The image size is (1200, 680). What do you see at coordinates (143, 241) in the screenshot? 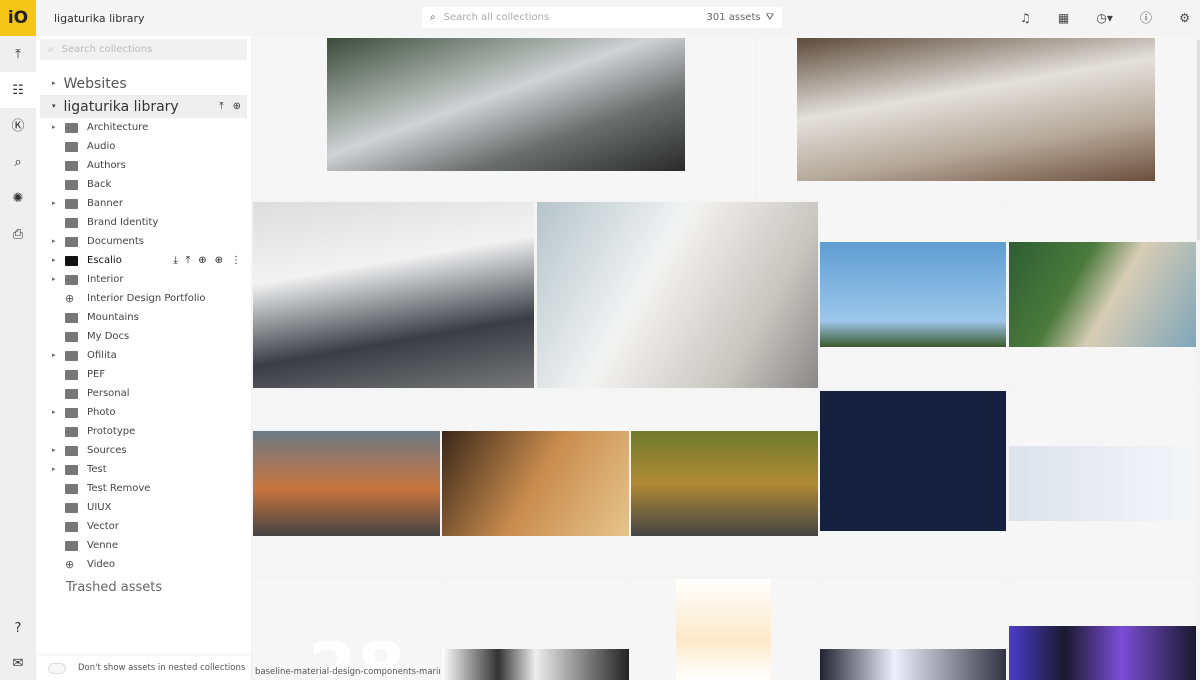
I see `collection-item: ▸ Documents` at bounding box center [143, 241].